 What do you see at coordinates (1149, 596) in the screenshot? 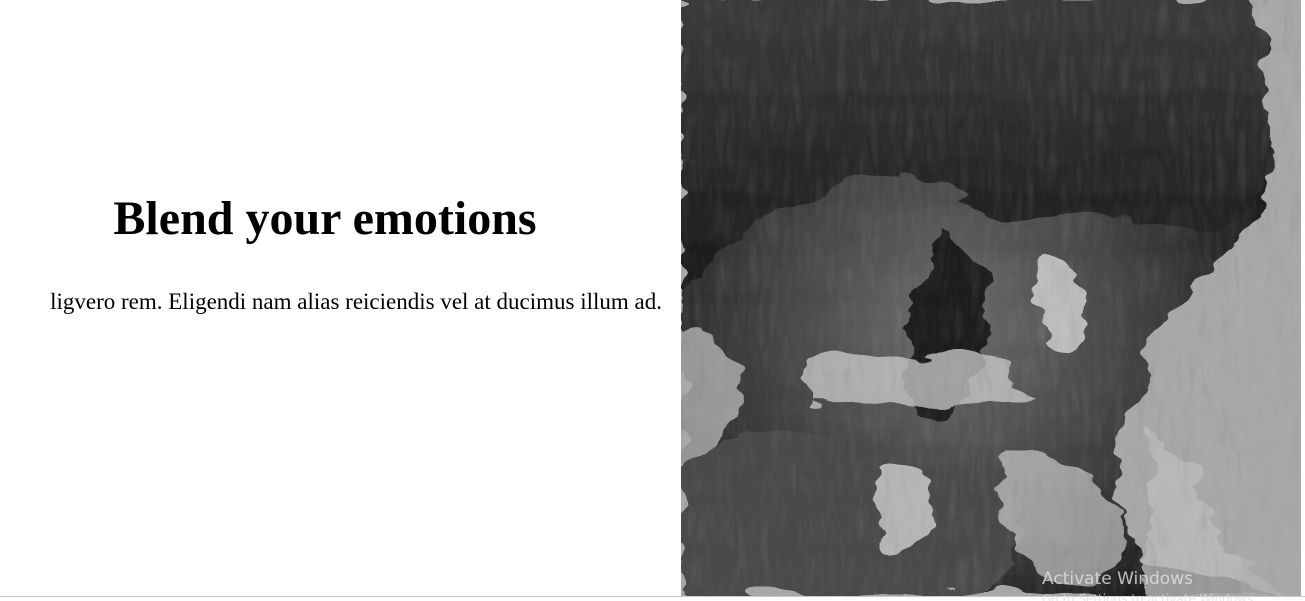
I see `watermark-subtitle: Go to Settings to activate Windows.` at bounding box center [1149, 596].